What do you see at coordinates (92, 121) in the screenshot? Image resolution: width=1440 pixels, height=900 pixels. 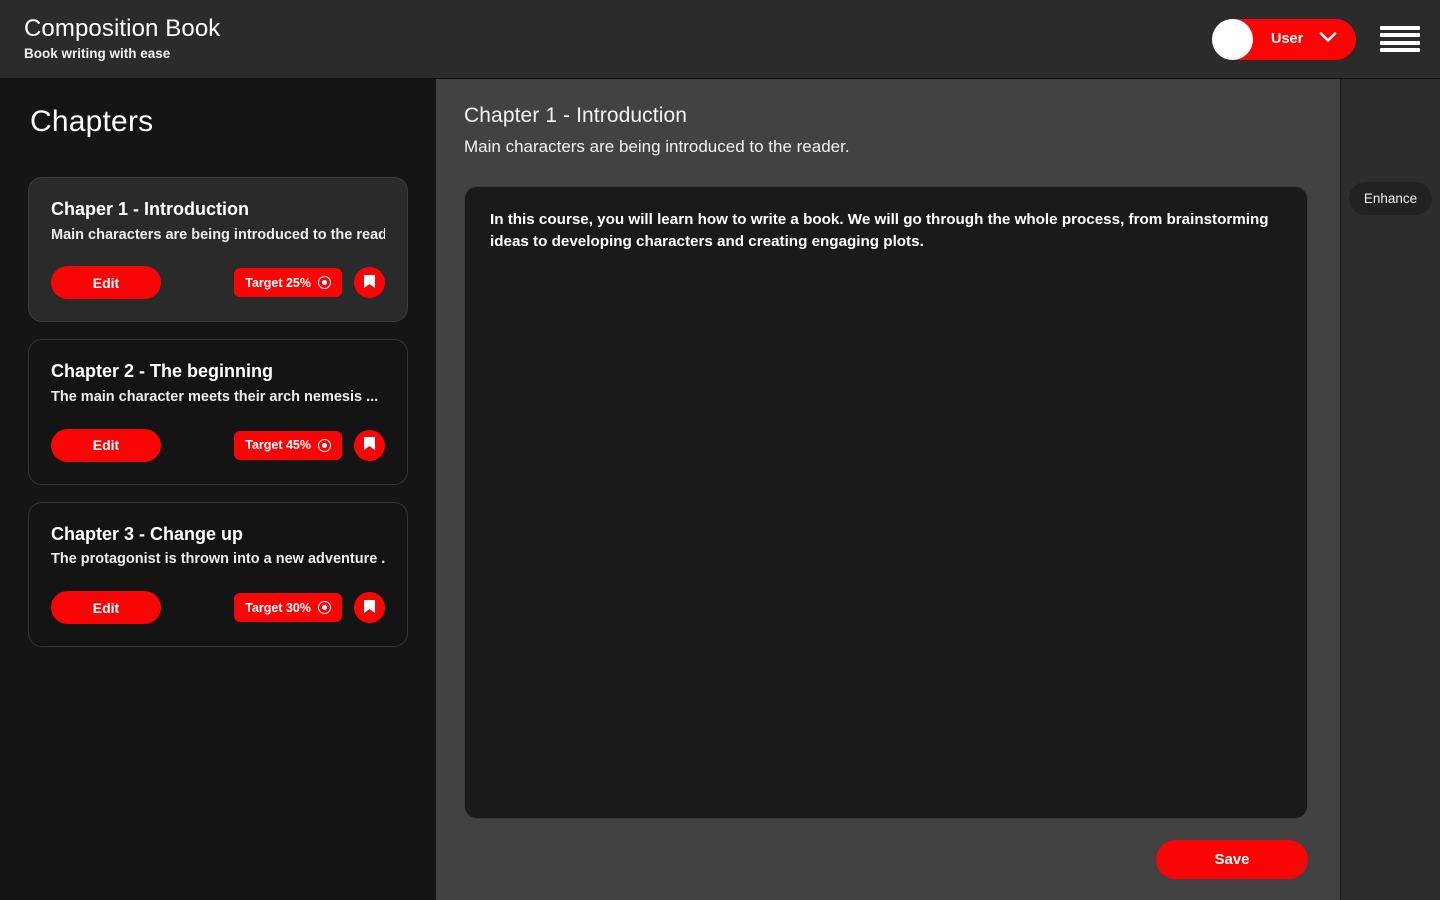 I see `sidebar-title: Chapters` at bounding box center [92, 121].